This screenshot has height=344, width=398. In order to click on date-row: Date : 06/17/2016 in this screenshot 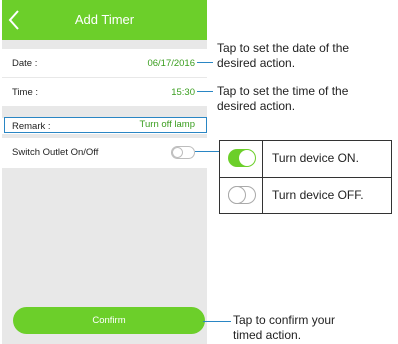, I will do `click(104, 63)`.